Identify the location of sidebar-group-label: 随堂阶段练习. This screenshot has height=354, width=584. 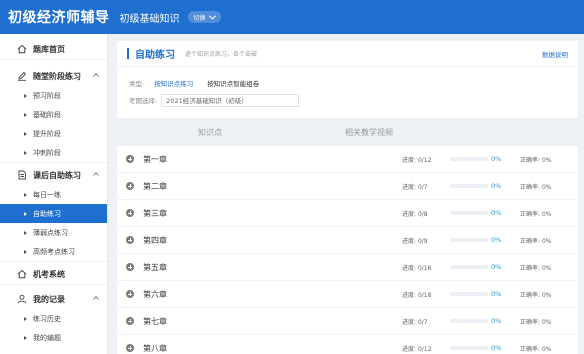
(57, 76).